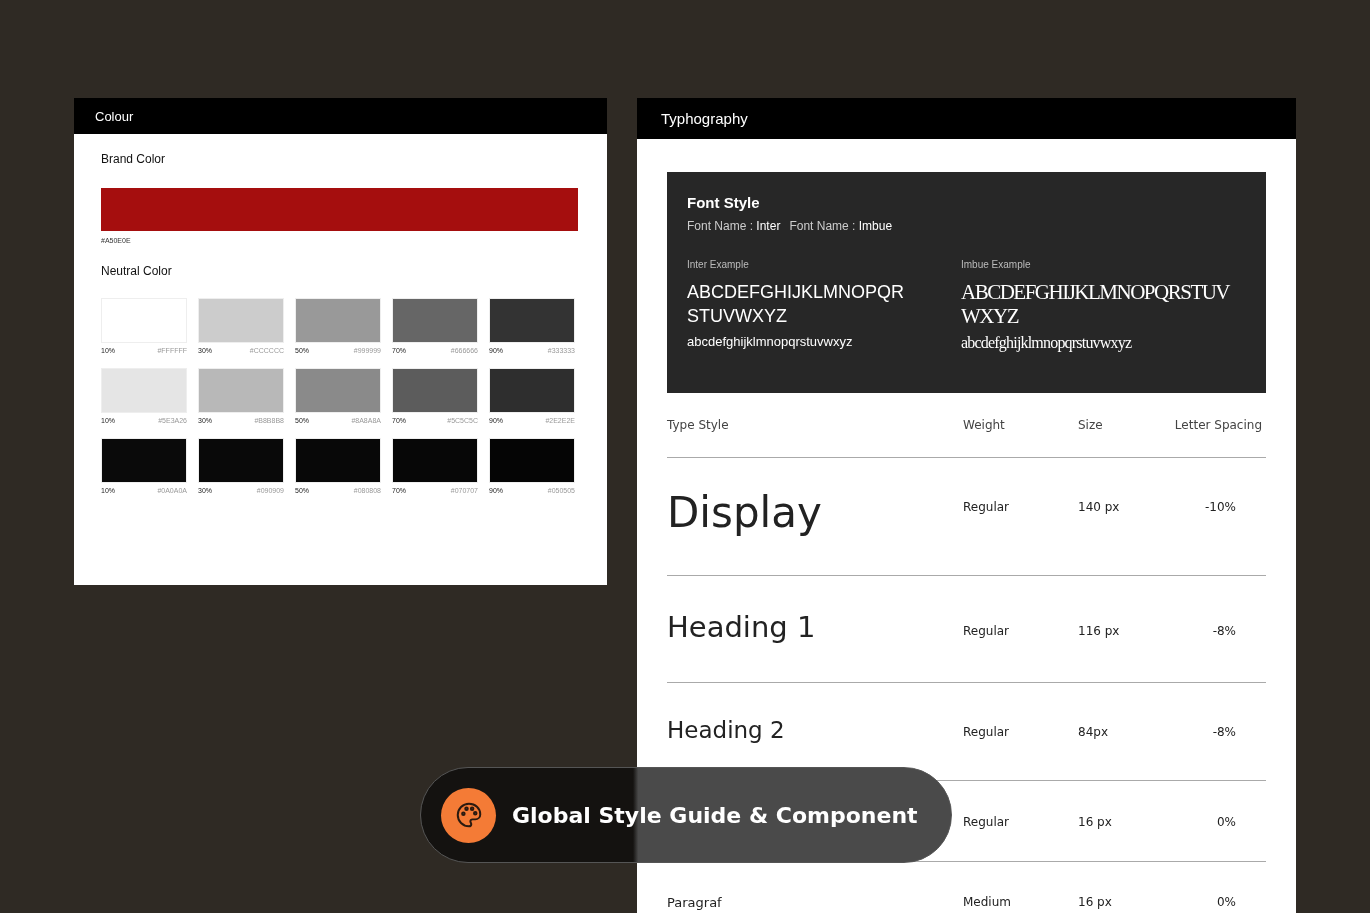  What do you see at coordinates (726, 730) in the screenshot?
I see `type-style-sample: Heading 2` at bounding box center [726, 730].